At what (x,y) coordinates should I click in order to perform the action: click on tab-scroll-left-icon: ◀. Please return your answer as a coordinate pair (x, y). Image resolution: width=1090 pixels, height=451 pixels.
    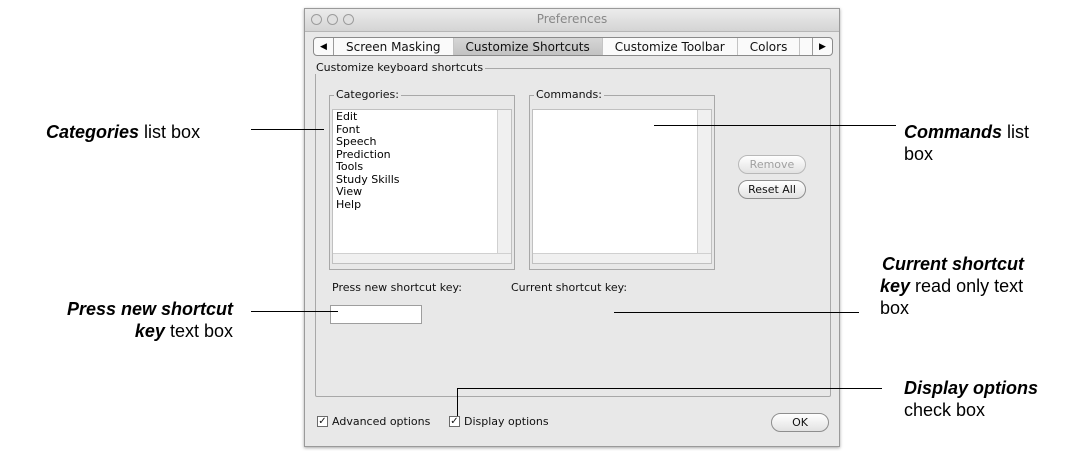
    Looking at the image, I should click on (324, 46).